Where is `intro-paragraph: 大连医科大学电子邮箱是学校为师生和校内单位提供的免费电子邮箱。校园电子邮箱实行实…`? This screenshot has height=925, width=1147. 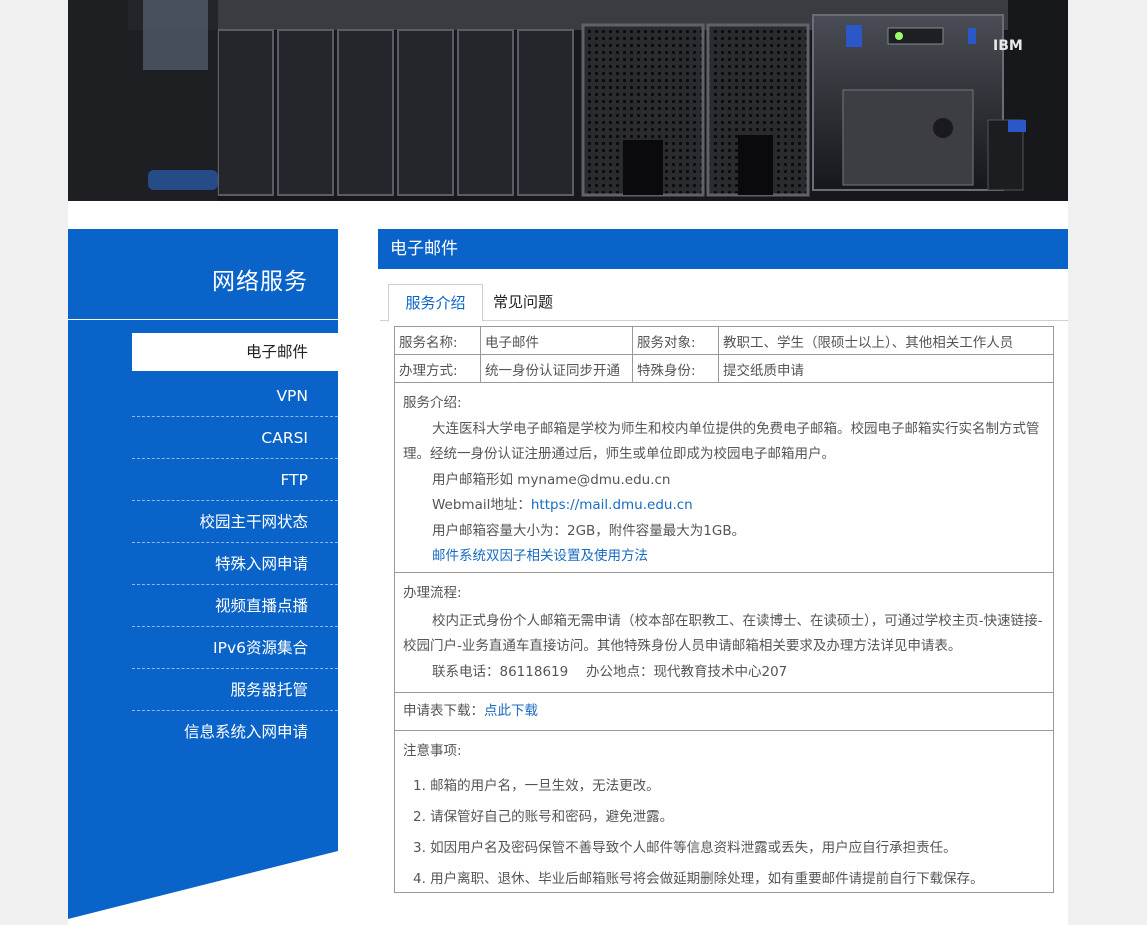 intro-paragraph: 大连医科大学电子邮箱是学校为师生和校内单位提供的免费电子邮箱。校园电子邮箱实行实… is located at coordinates (721, 441).